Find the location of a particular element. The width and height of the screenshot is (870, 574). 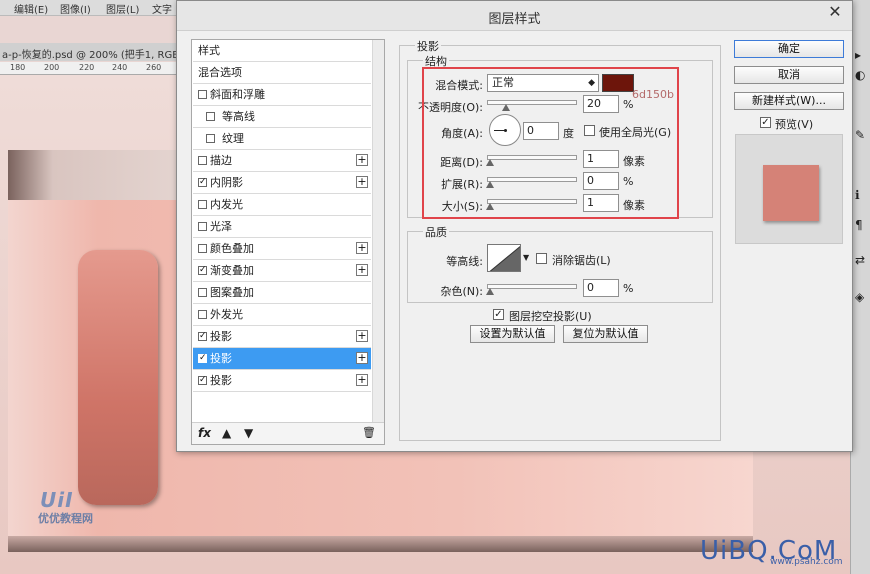

style-list-item: 描边 + is located at coordinates (282, 161).